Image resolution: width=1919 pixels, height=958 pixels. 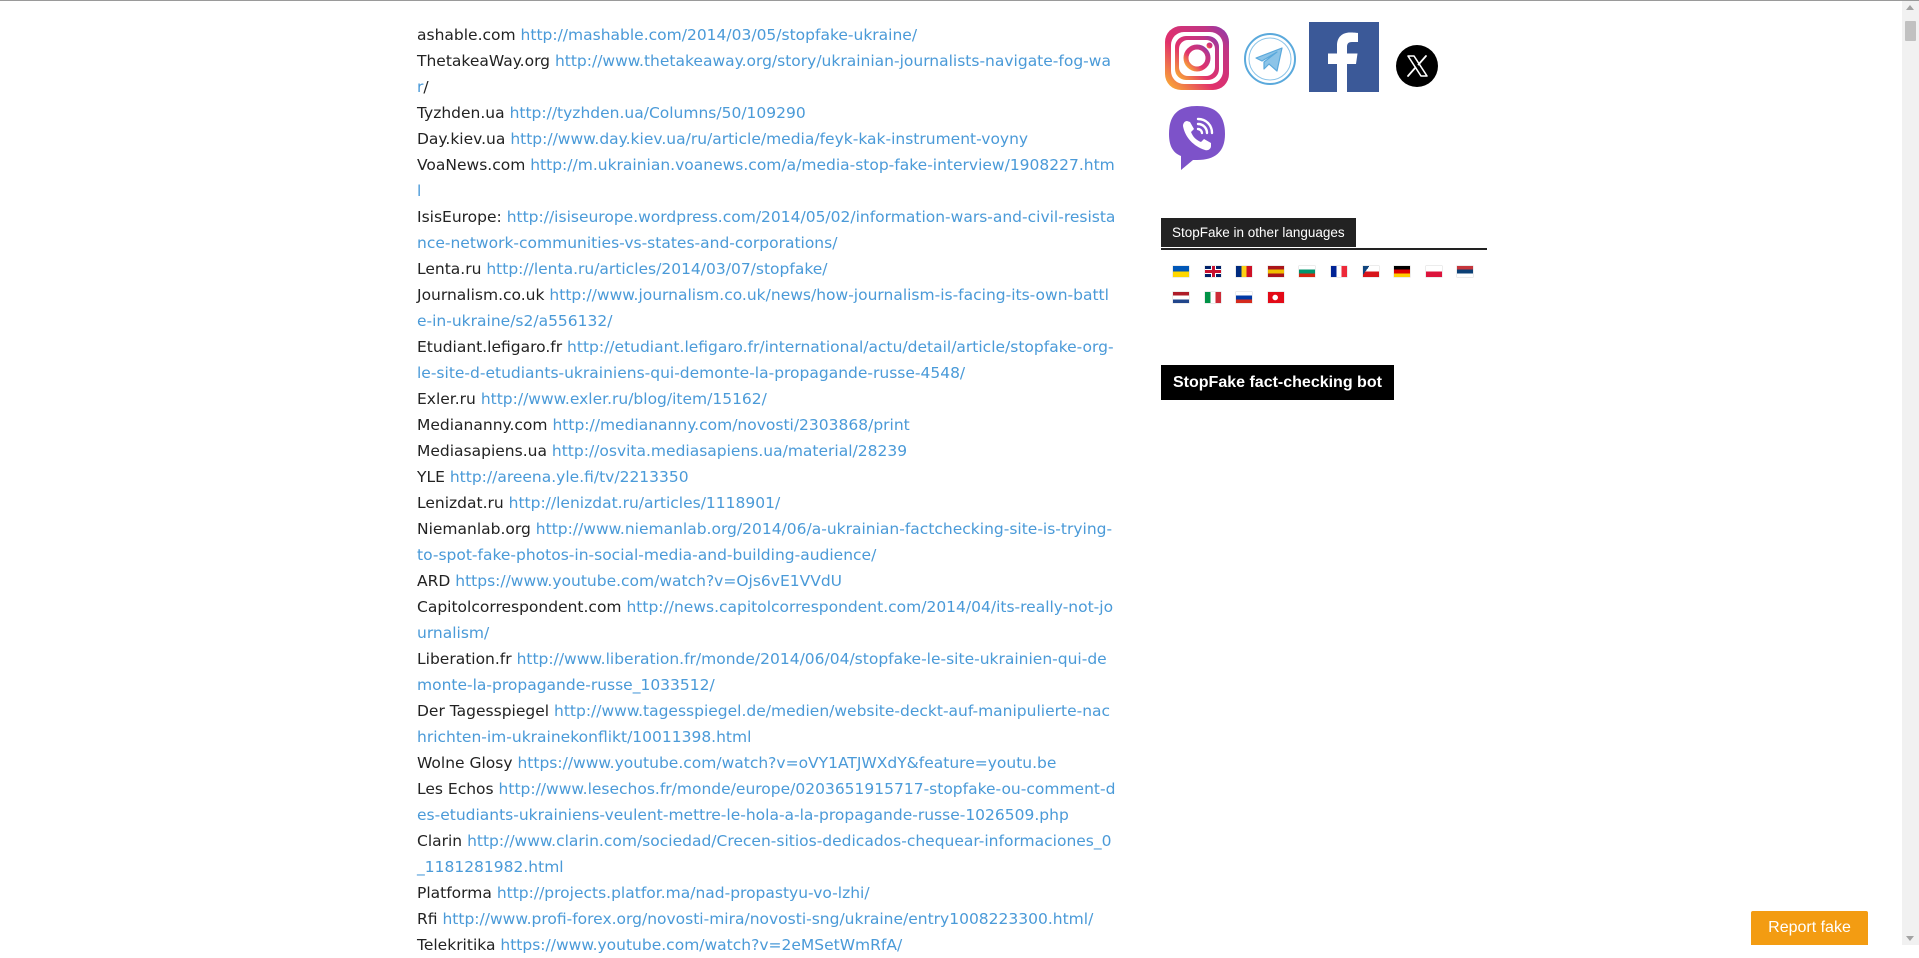 I want to click on scrollbar-thumb, so click(x=1910, y=31).